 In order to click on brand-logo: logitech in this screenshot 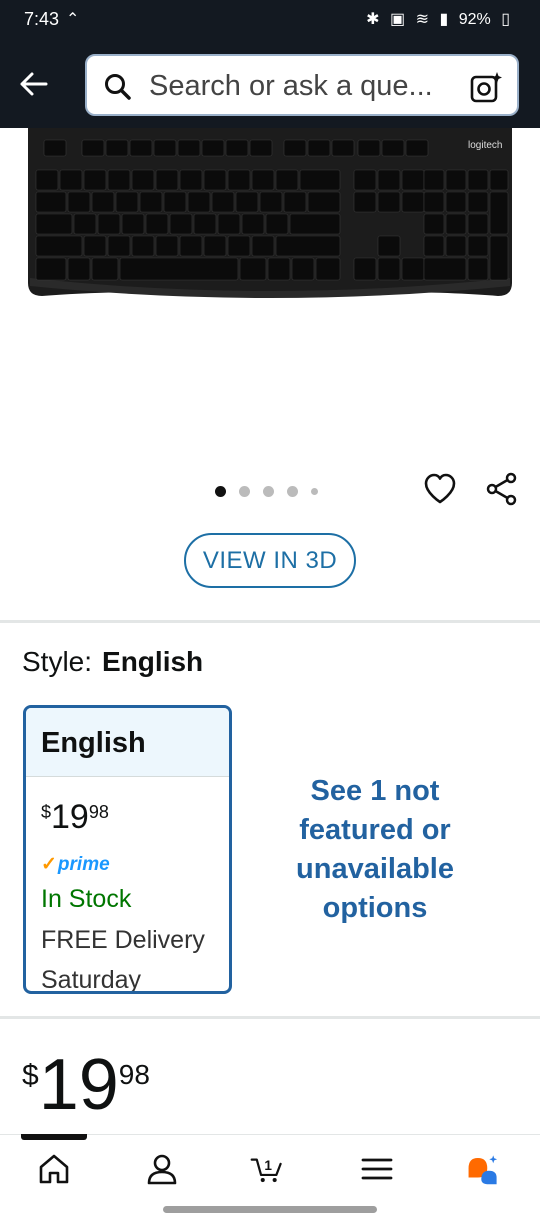, I will do `click(485, 145)`.